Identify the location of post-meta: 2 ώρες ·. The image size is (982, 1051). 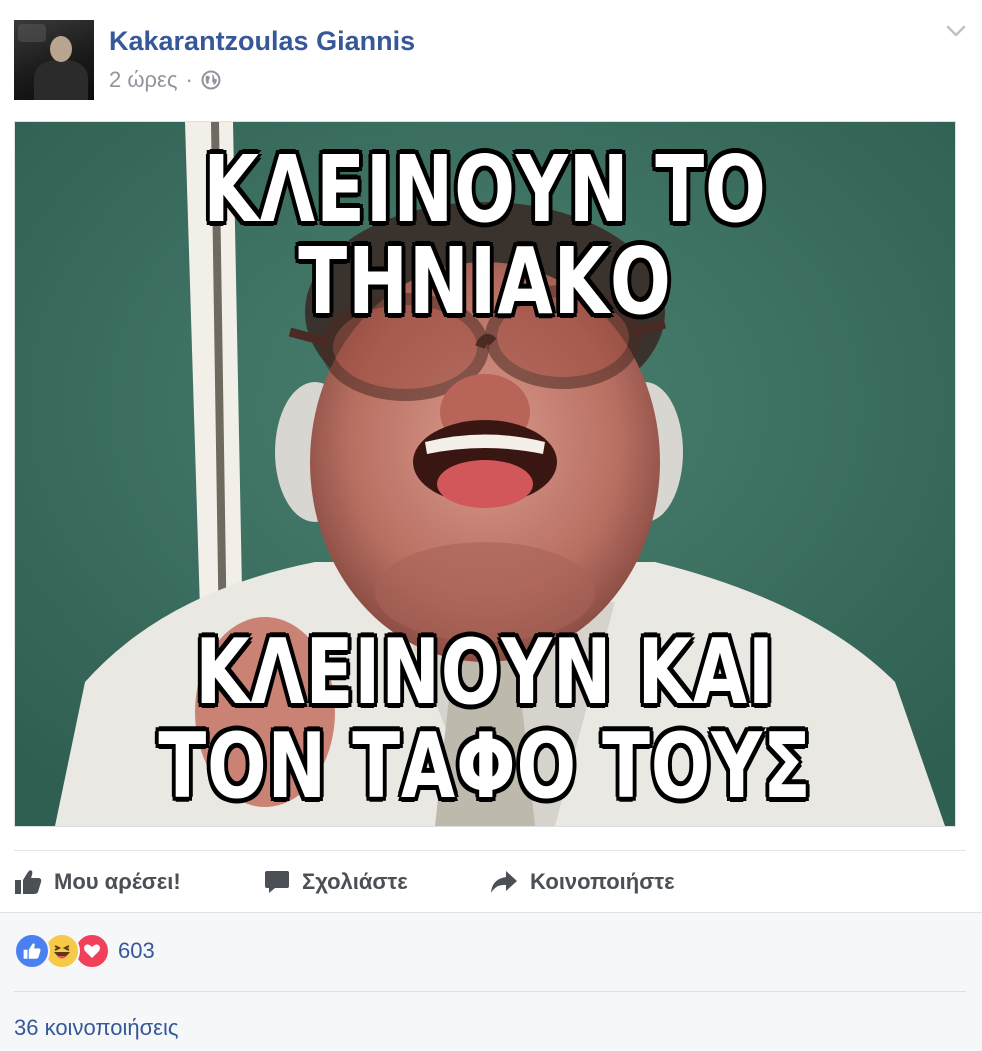
(165, 80).